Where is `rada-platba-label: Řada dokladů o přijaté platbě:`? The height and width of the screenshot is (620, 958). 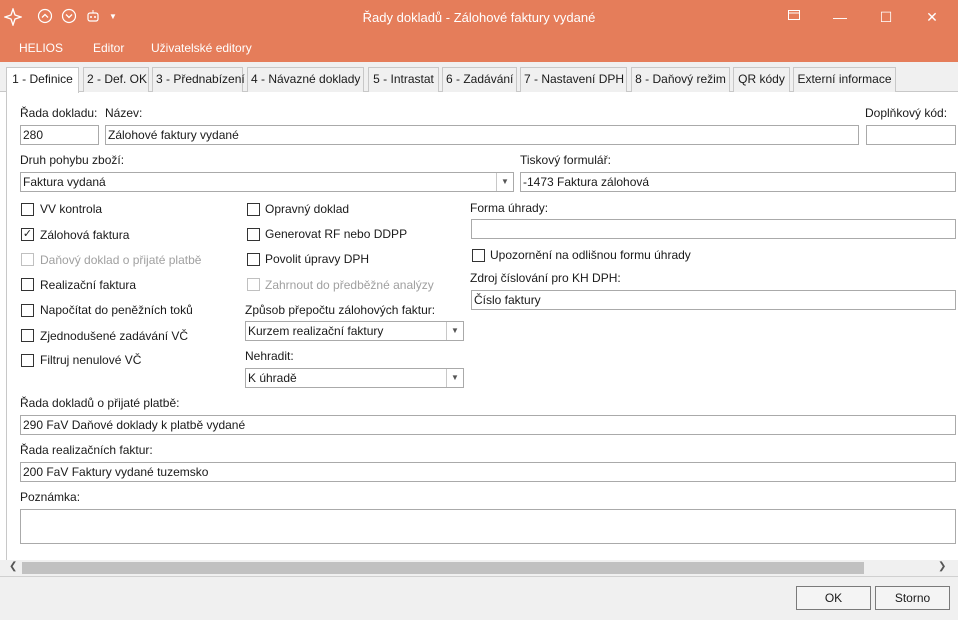
rada-platba-label: Řada dokladů o přijaté platbě: is located at coordinates (100, 403).